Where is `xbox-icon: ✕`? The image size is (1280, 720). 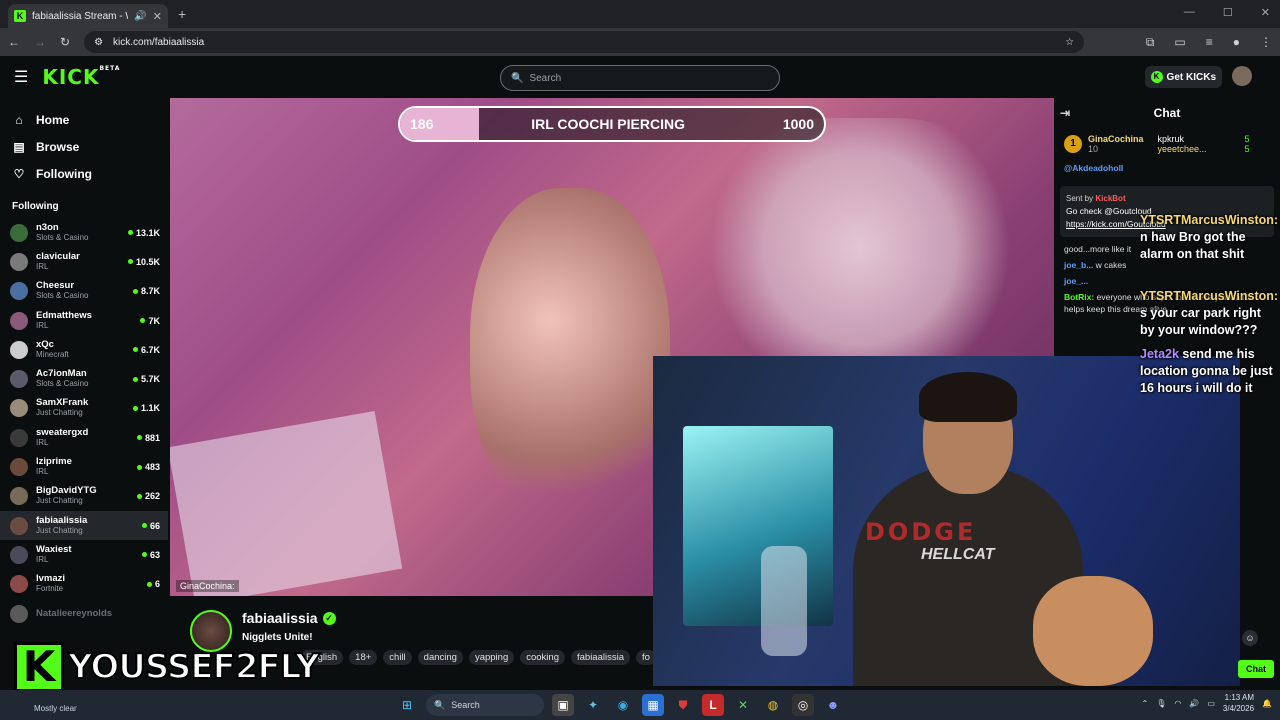
xbox-icon: ✕ is located at coordinates (743, 705).